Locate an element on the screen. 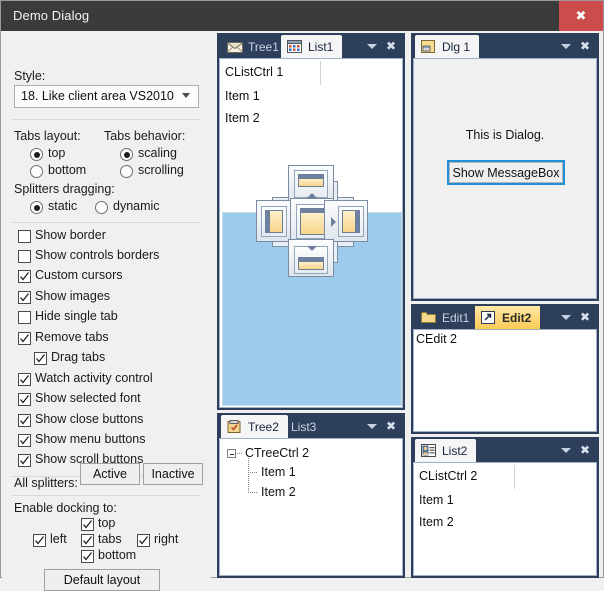 The image size is (604, 591). all-splitters-label: All splitters: is located at coordinates (46, 483).